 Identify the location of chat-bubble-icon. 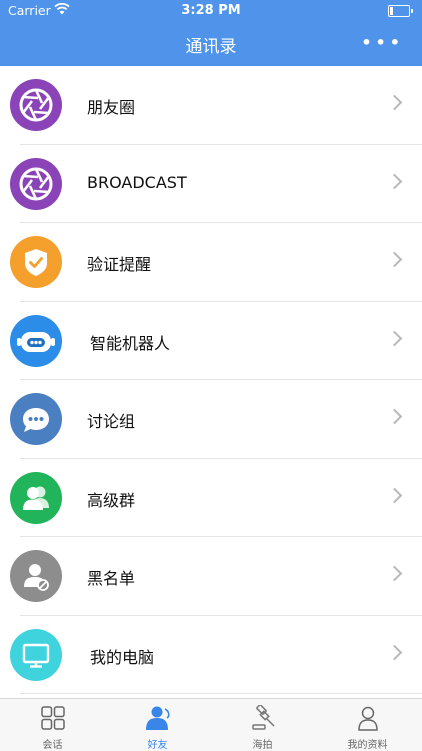
(36, 419).